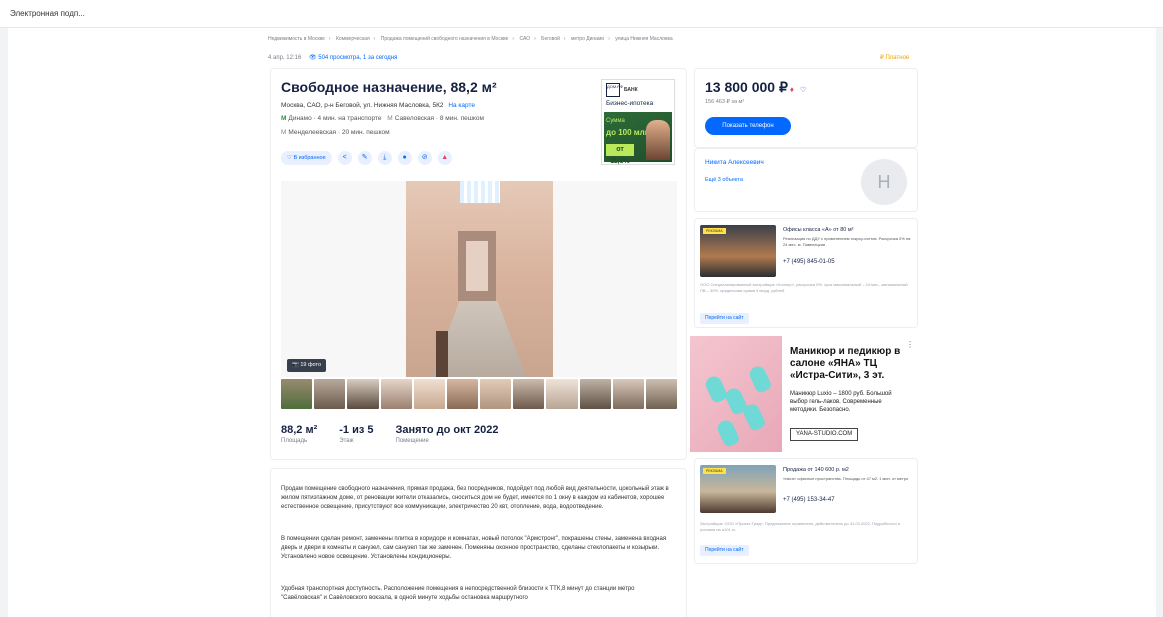  What do you see at coordinates (910, 344) in the screenshot?
I see `more-icon: ⋮` at bounding box center [910, 344].